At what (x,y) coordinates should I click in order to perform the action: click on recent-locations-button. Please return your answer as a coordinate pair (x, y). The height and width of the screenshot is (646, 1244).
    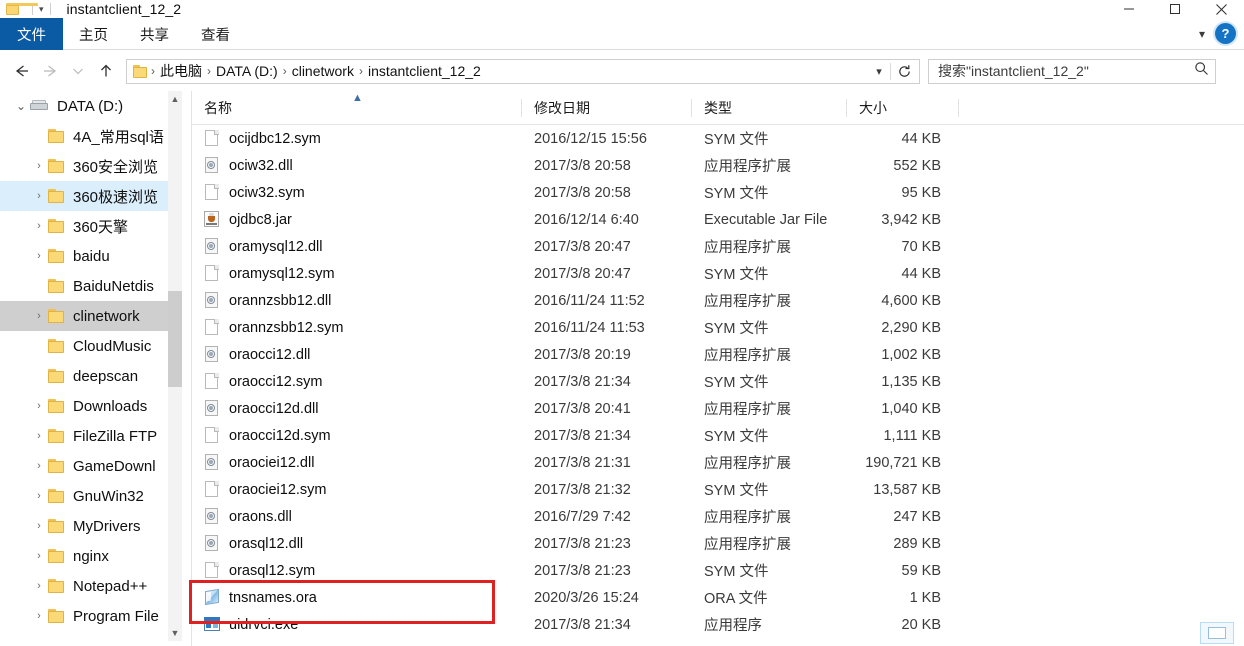
    Looking at the image, I should click on (78, 71).